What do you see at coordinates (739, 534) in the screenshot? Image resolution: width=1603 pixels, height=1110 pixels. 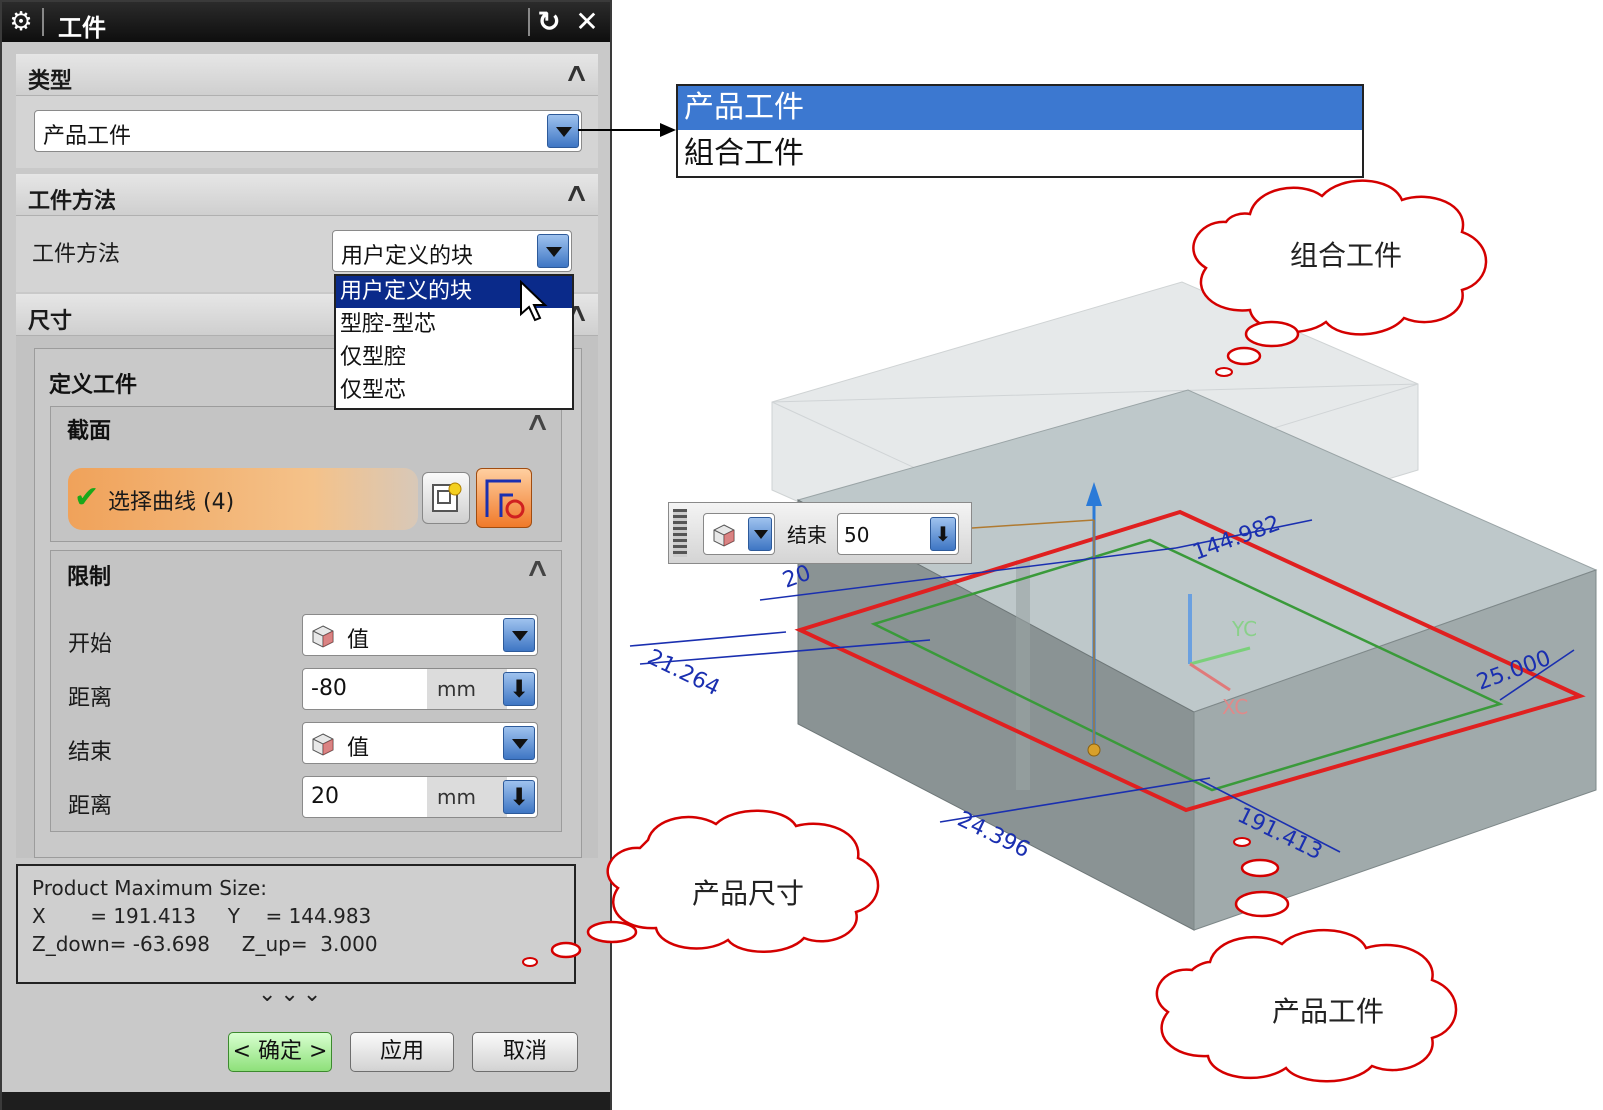 I see `end-type-mini-select` at bounding box center [739, 534].